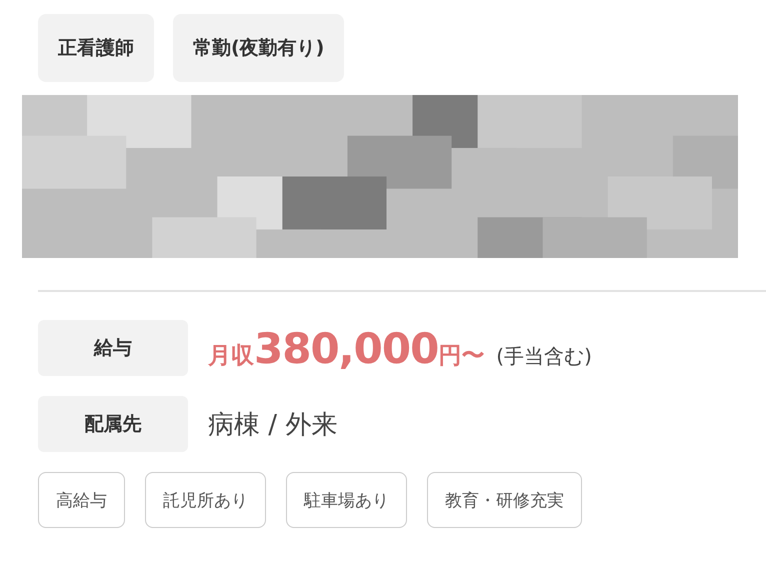 The width and height of the screenshot is (766, 570). I want to click on detail-value: 病棟 / 外来, so click(273, 425).